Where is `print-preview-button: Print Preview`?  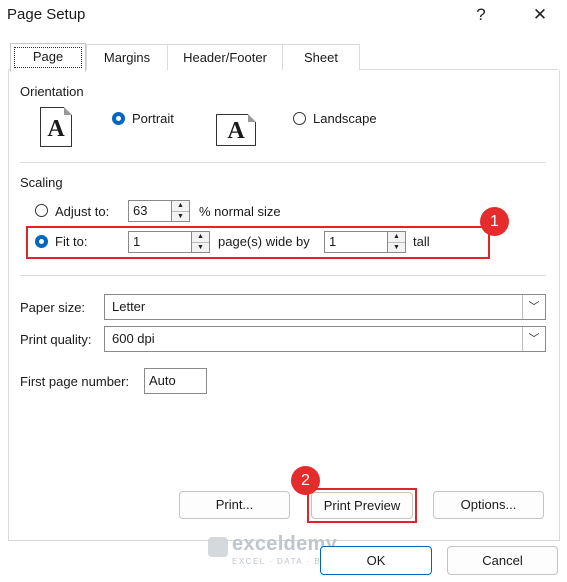
print-preview-button: Print Preview is located at coordinates (362, 505).